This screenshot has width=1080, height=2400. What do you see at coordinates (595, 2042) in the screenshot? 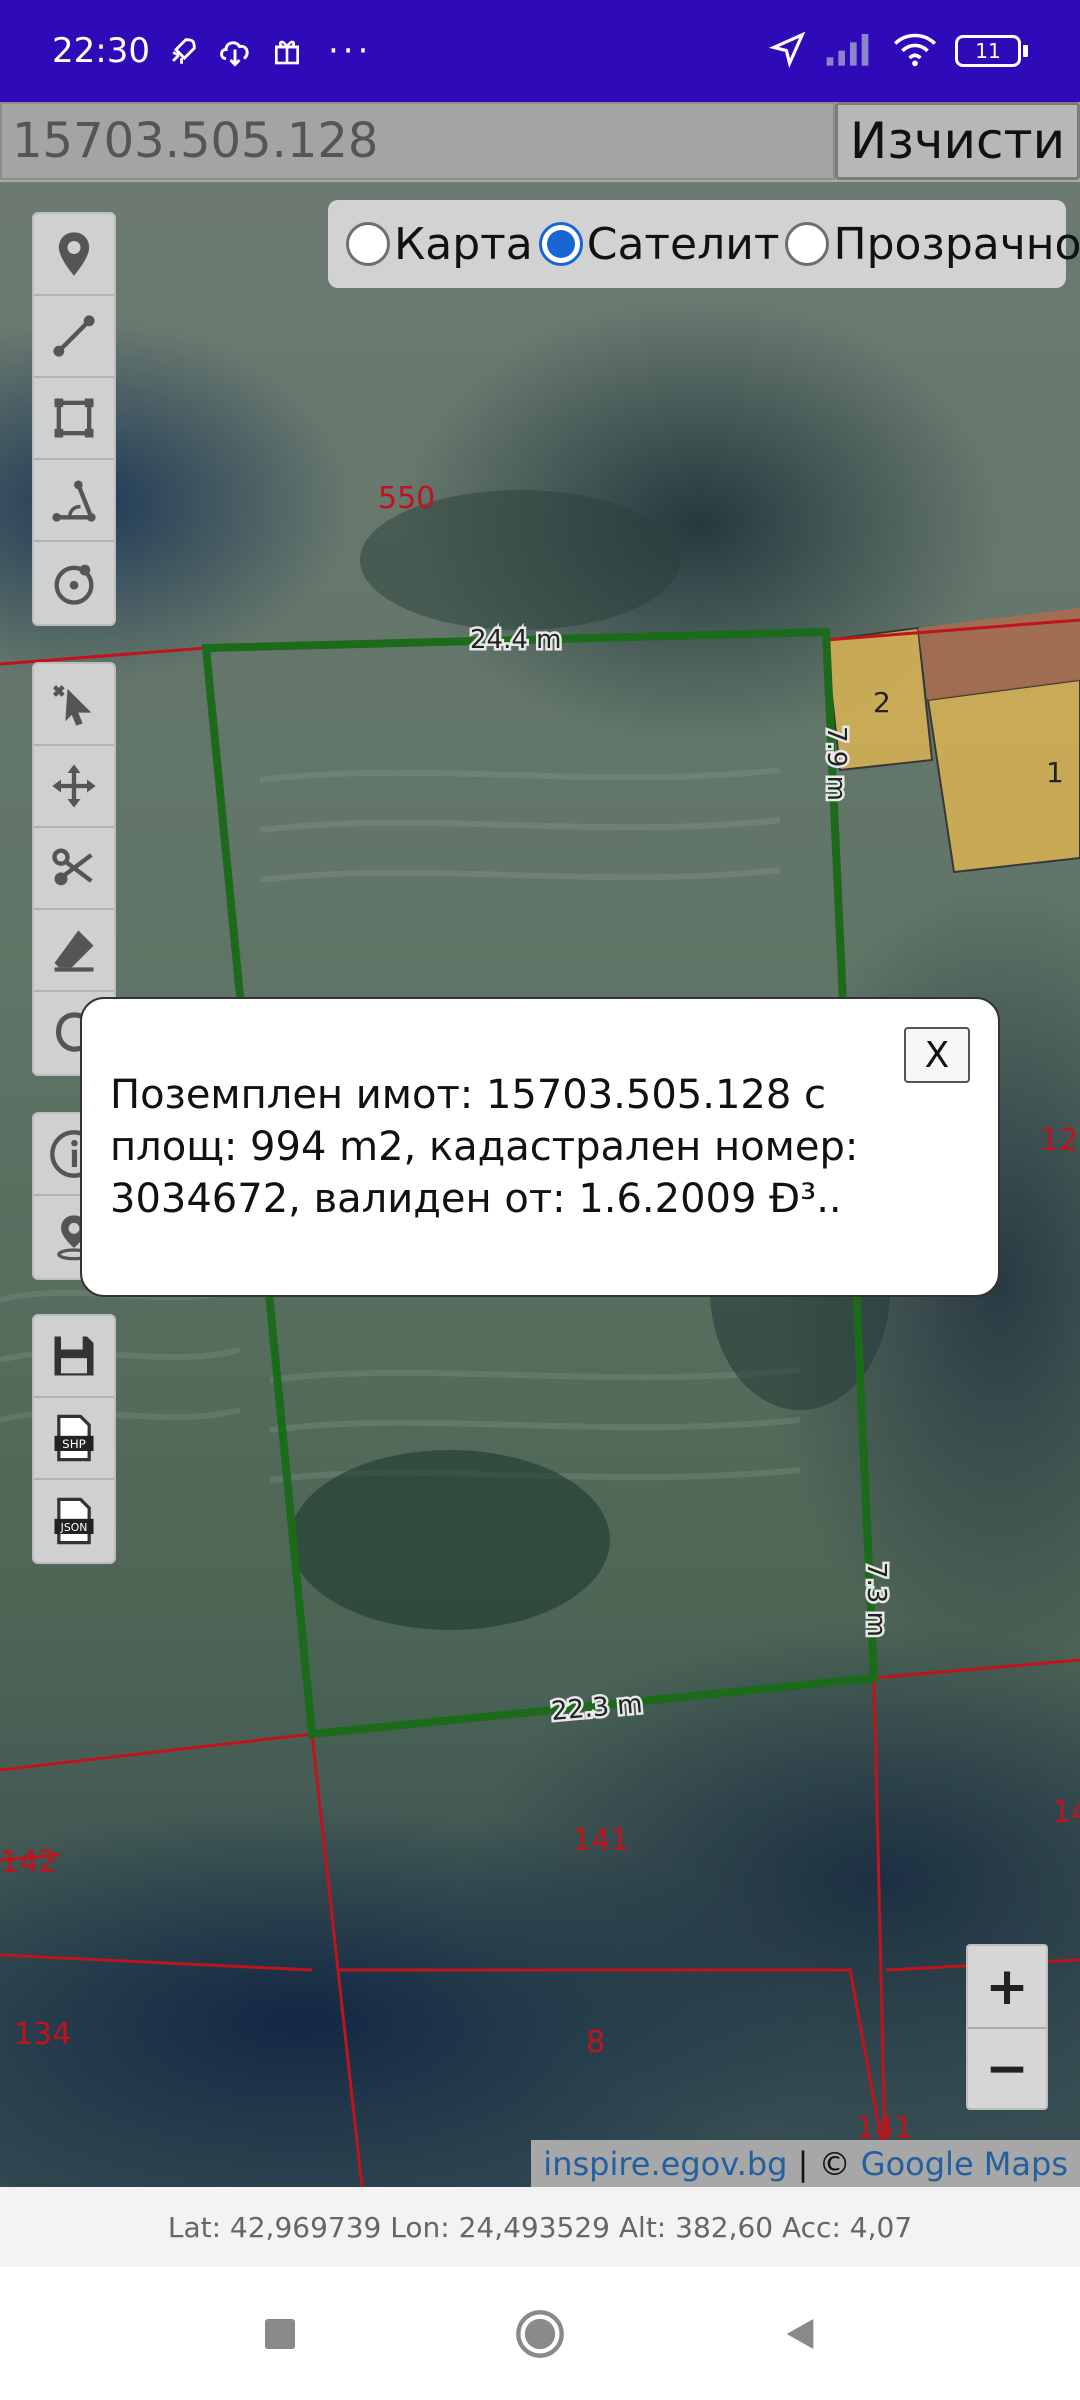
I see `parcel-label-8: 8` at bounding box center [595, 2042].